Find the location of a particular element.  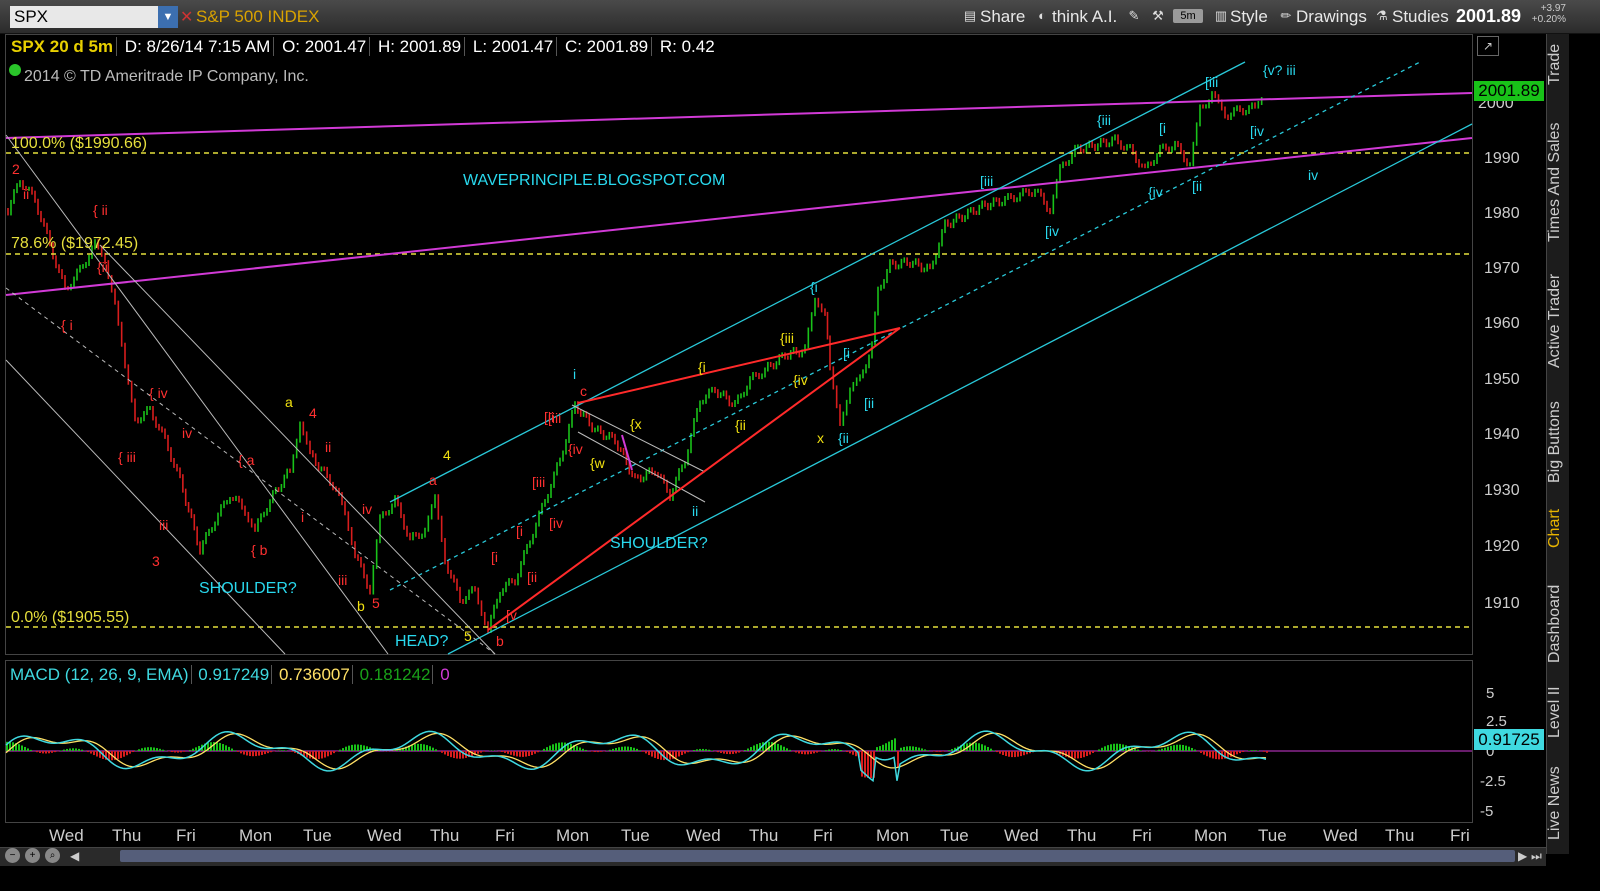

wave-label: [ii is located at coordinates (1197, 186).